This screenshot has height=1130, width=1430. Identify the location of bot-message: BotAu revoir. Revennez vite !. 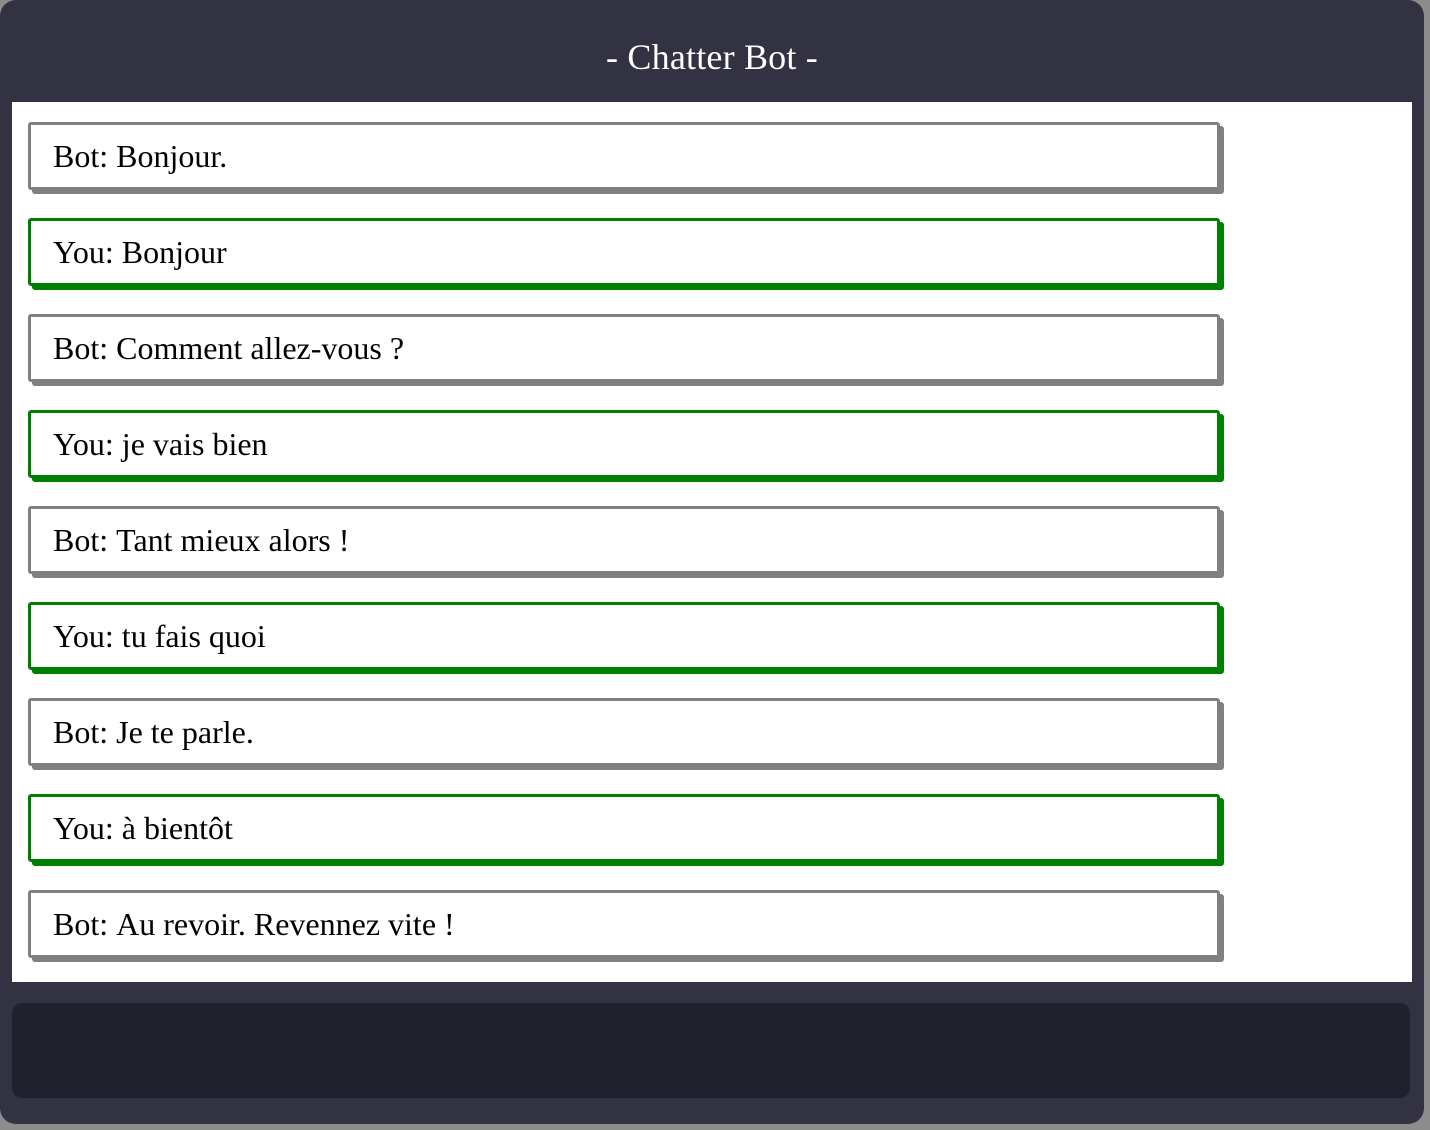
(624, 924).